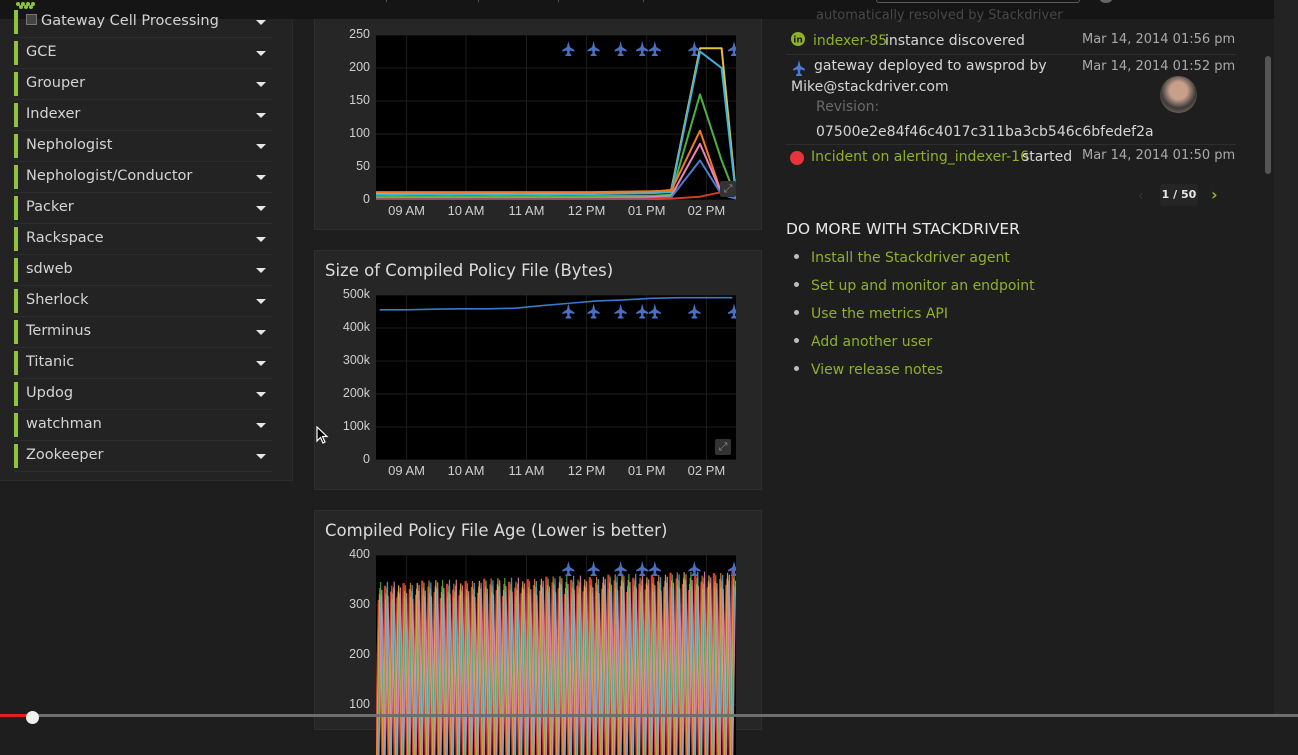 This screenshot has height=755, width=1298. What do you see at coordinates (143, 270) in the screenshot?
I see `sidebar-group-item: sdweb` at bounding box center [143, 270].